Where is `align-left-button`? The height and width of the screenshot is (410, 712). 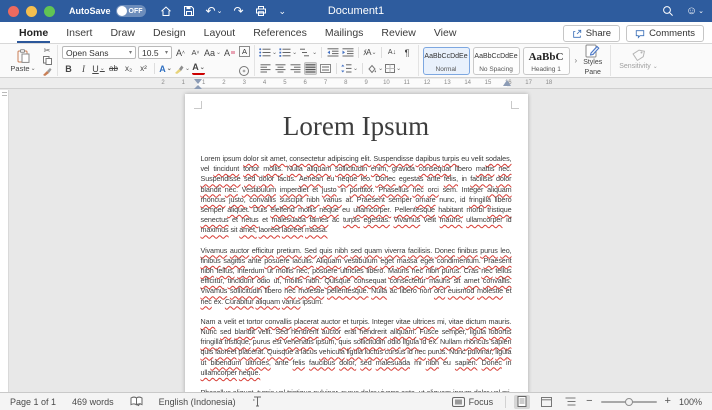
align-left-button is located at coordinates (265, 68).